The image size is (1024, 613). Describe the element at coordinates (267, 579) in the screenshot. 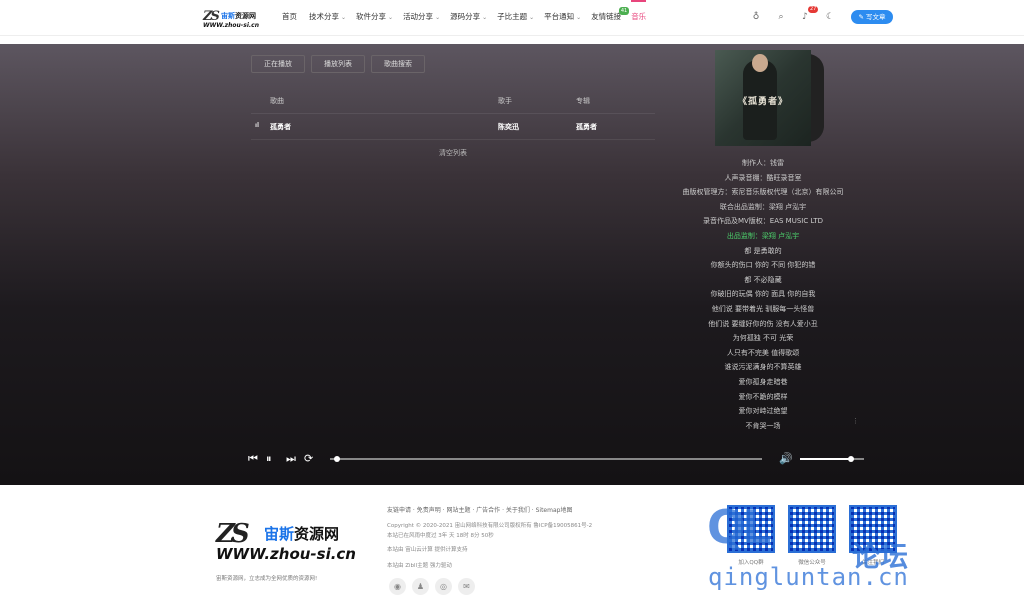

I see `footer-tagline: 宙斯资源网，立志成为全网优质的资源网!` at that location.